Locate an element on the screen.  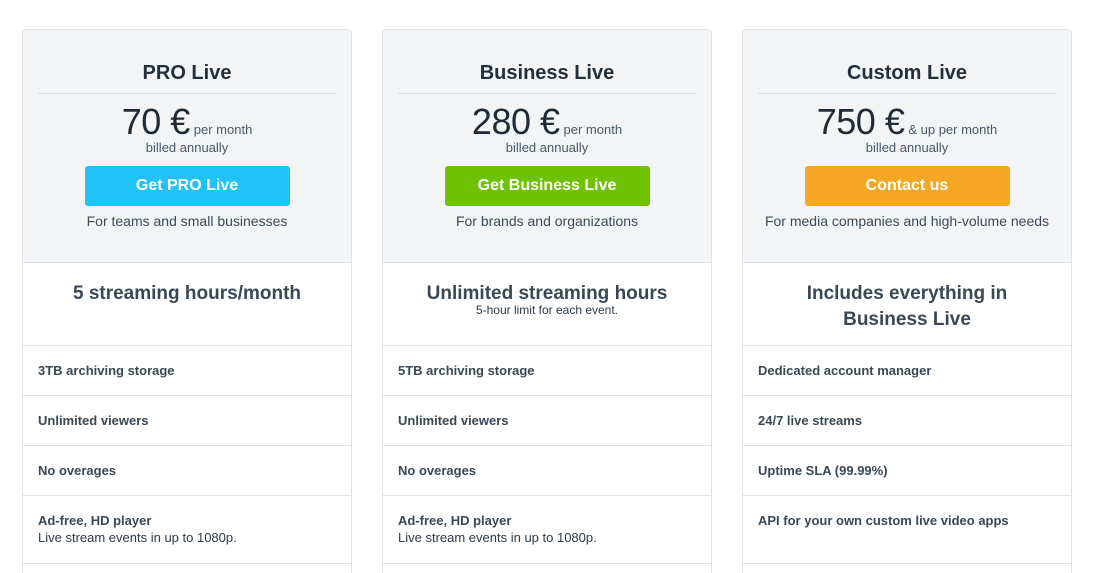
feature-row: 5TB archiving storage is located at coordinates (547, 371).